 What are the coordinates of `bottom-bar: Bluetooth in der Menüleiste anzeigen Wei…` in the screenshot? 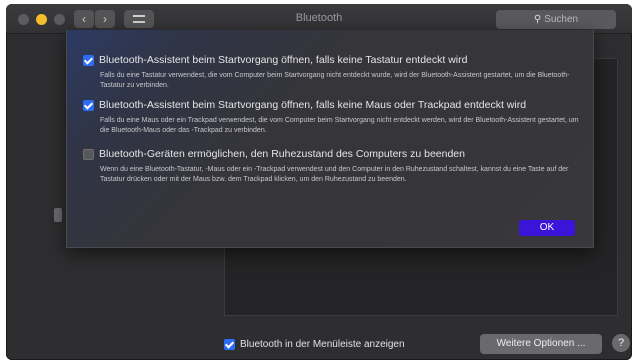 It's located at (319, 346).